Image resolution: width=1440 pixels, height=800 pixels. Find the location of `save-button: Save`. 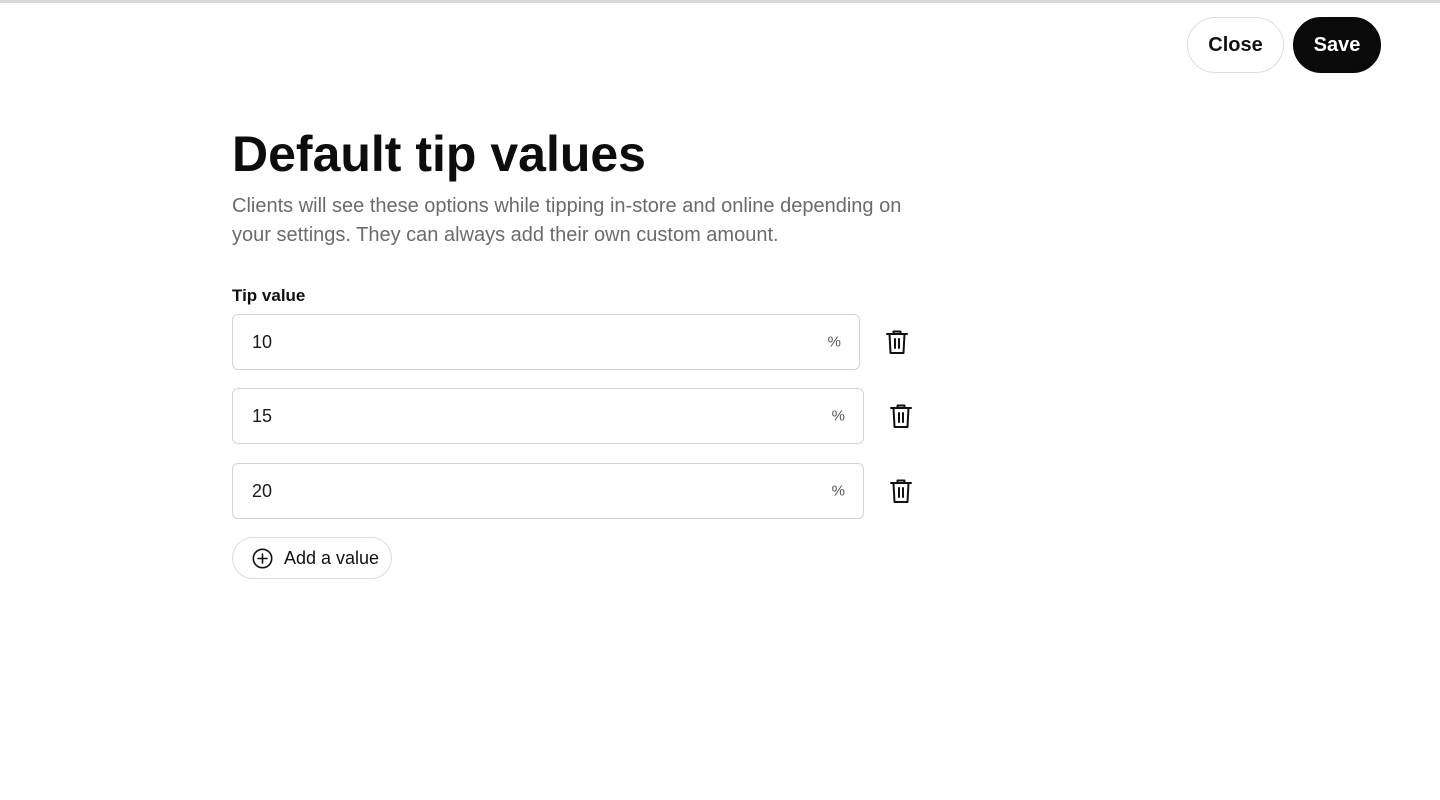

save-button: Save is located at coordinates (1337, 45).